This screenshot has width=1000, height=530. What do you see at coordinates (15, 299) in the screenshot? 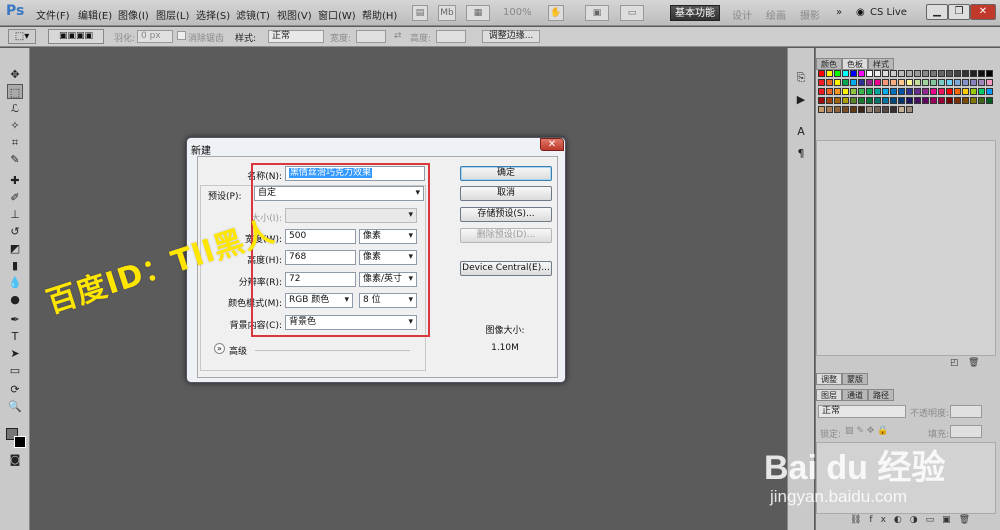
I see `dodge-tool-icon: ●` at bounding box center [15, 299].